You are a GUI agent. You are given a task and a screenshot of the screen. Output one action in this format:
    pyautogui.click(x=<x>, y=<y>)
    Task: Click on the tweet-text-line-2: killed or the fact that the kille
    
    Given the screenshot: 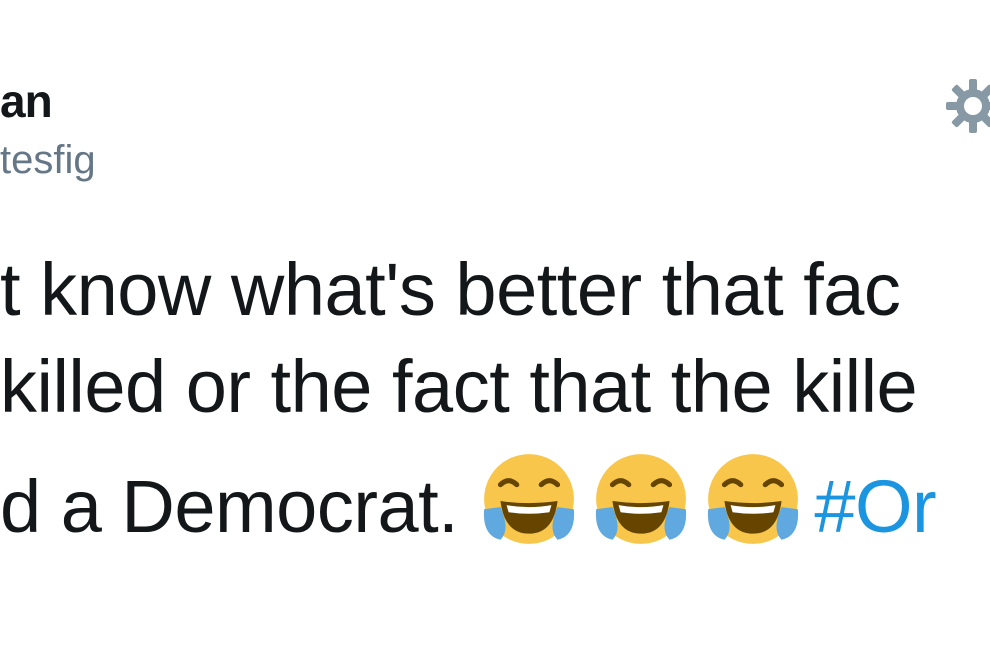 What is the action you would take?
    pyautogui.click(x=459, y=386)
    